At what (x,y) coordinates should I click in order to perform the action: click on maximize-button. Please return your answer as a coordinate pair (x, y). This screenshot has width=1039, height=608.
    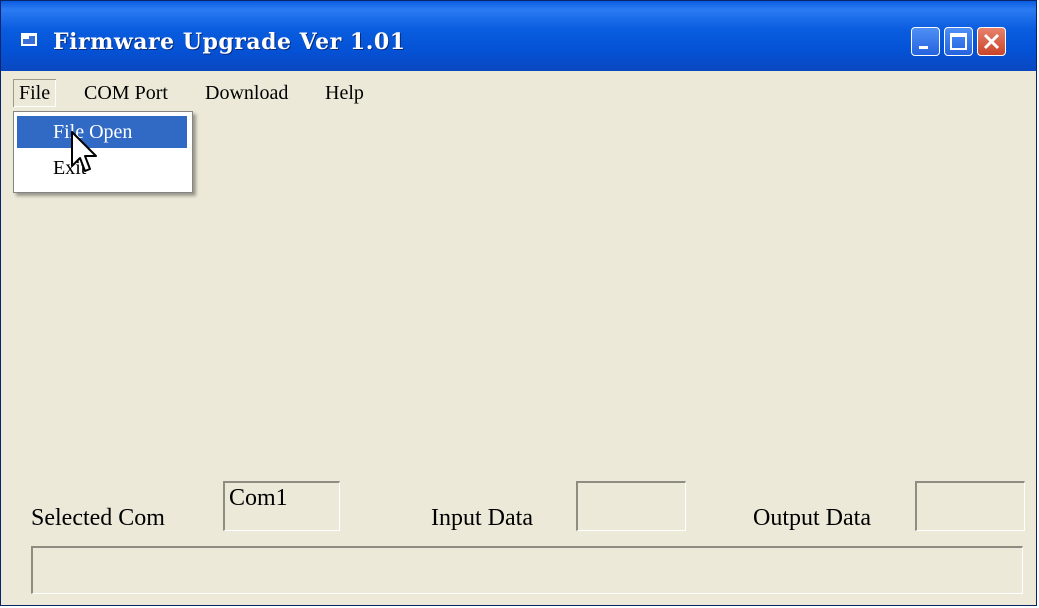
    Looking at the image, I should click on (958, 41).